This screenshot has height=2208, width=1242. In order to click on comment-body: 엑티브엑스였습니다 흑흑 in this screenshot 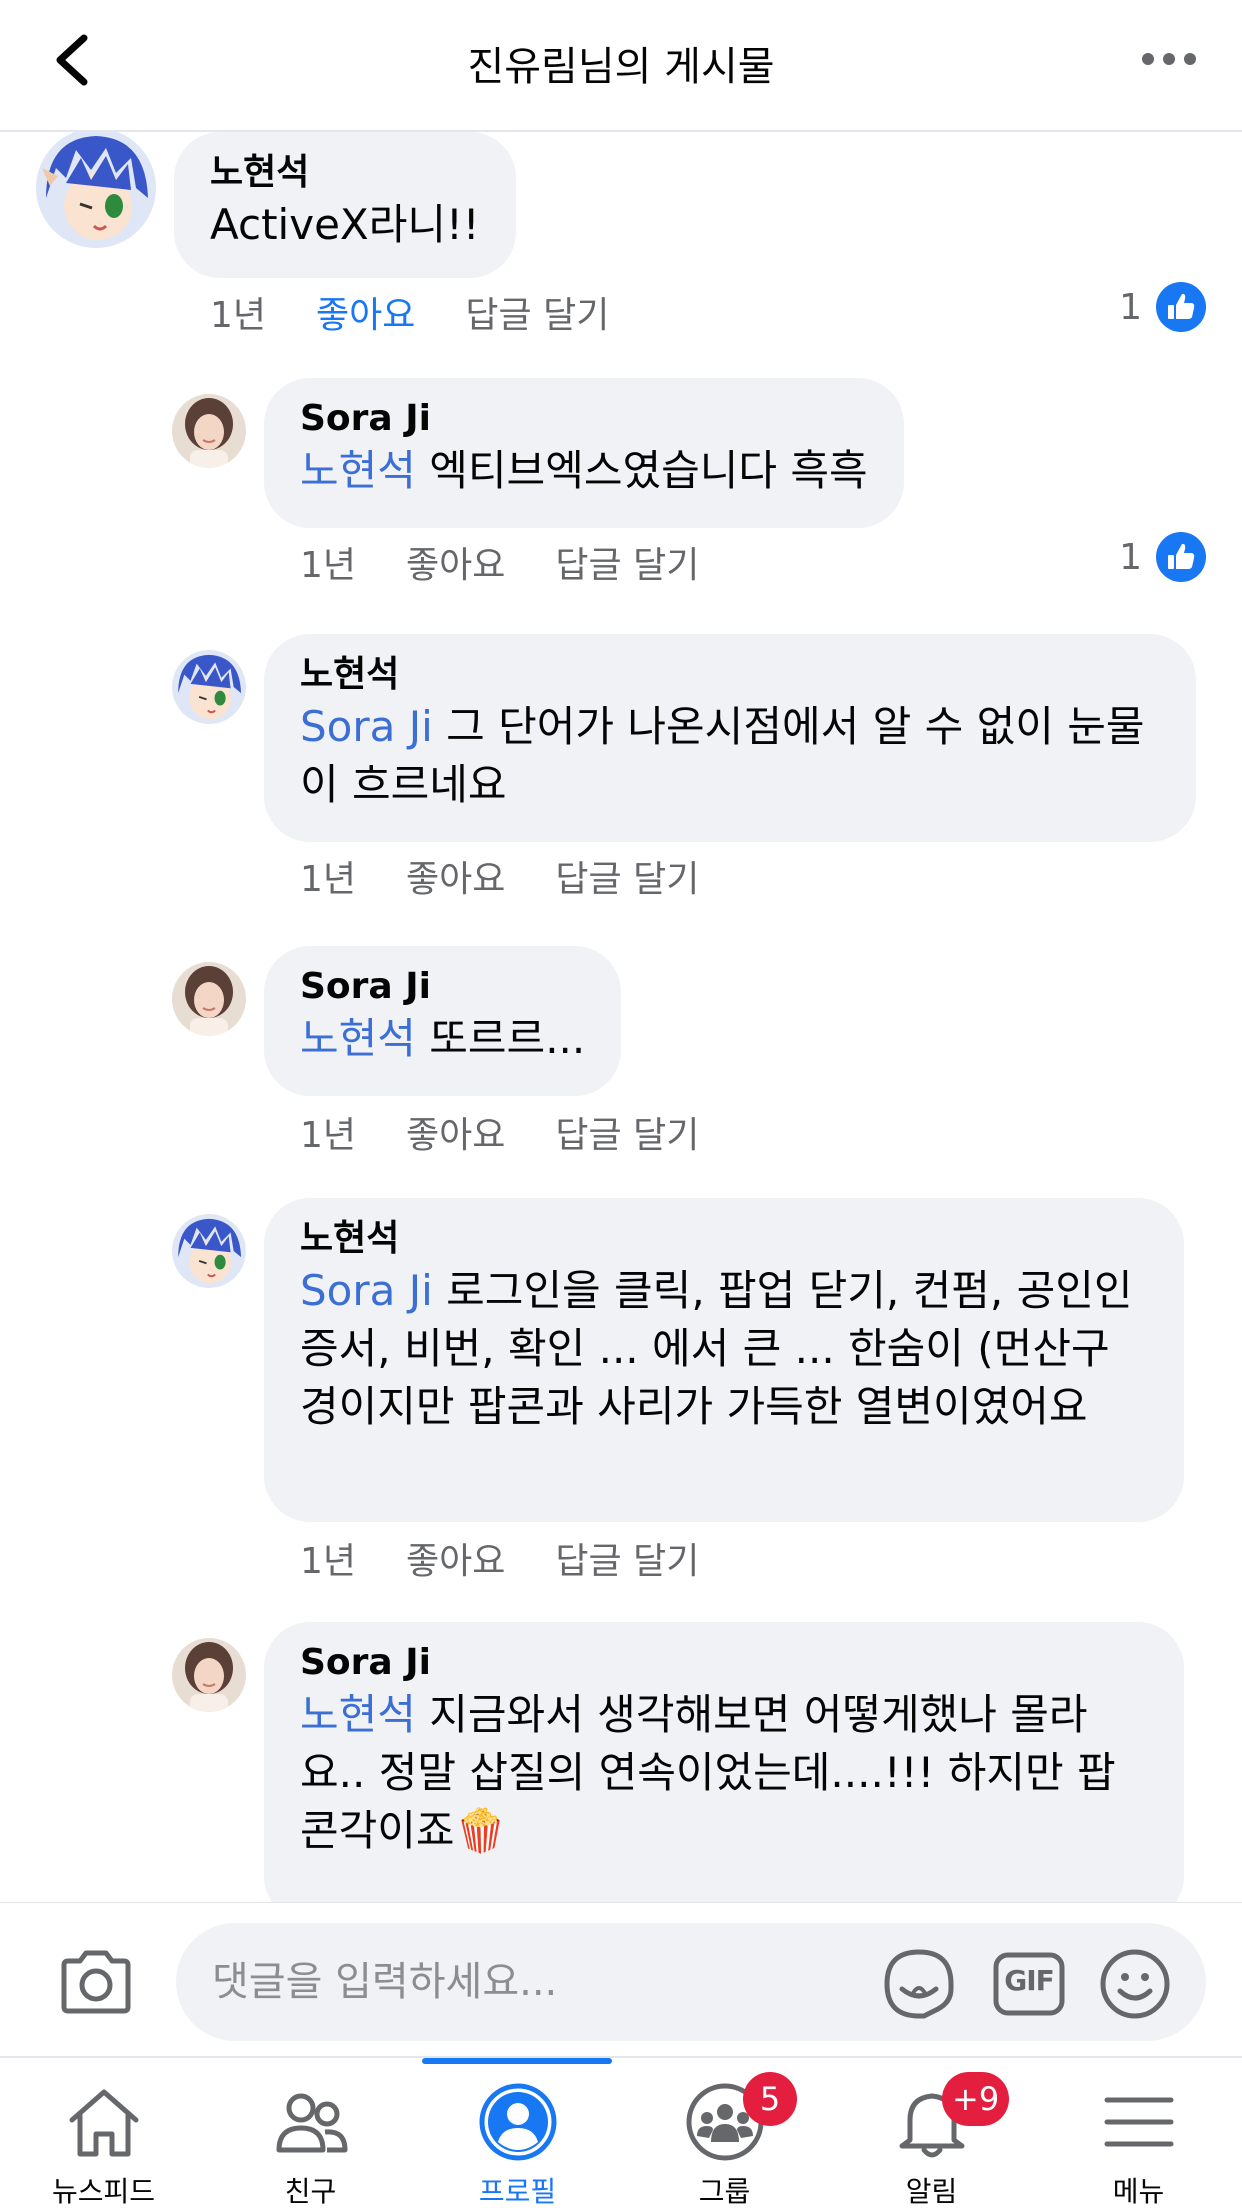, I will do `click(641, 470)`.